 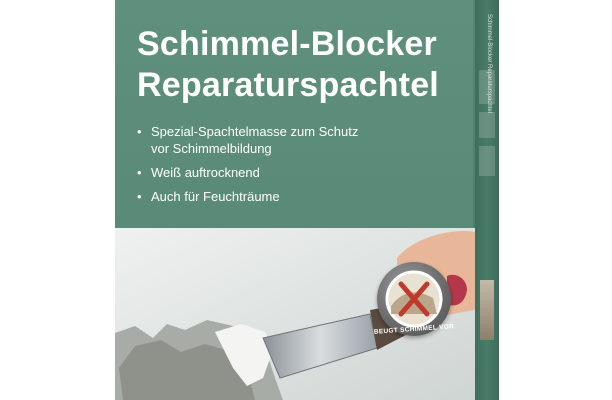 I want to click on product-title-line-1: Schimmel-Blocker, so click(x=287, y=44).